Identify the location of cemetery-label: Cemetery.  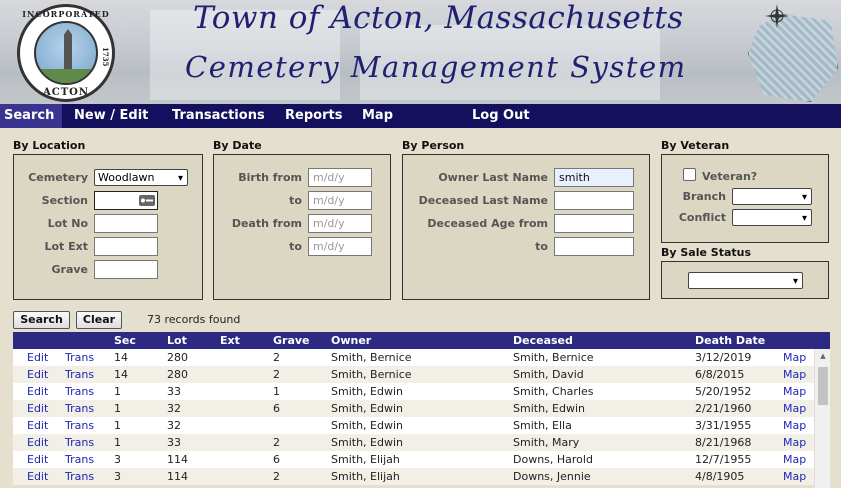
(58, 177).